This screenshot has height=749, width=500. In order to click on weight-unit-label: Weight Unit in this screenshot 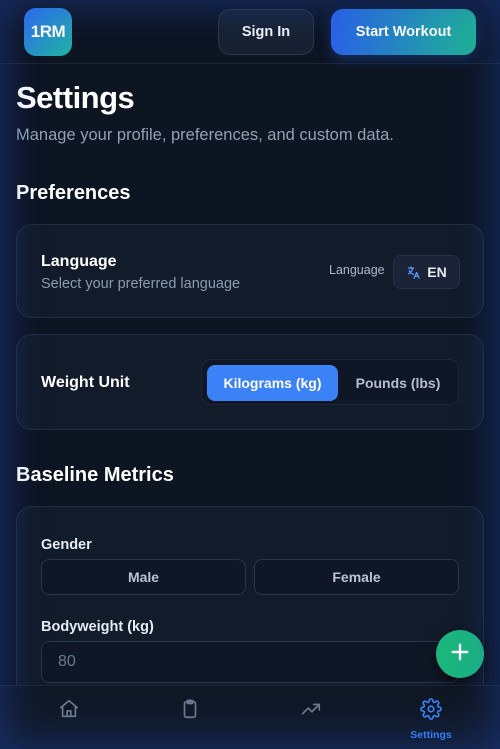, I will do `click(85, 382)`.